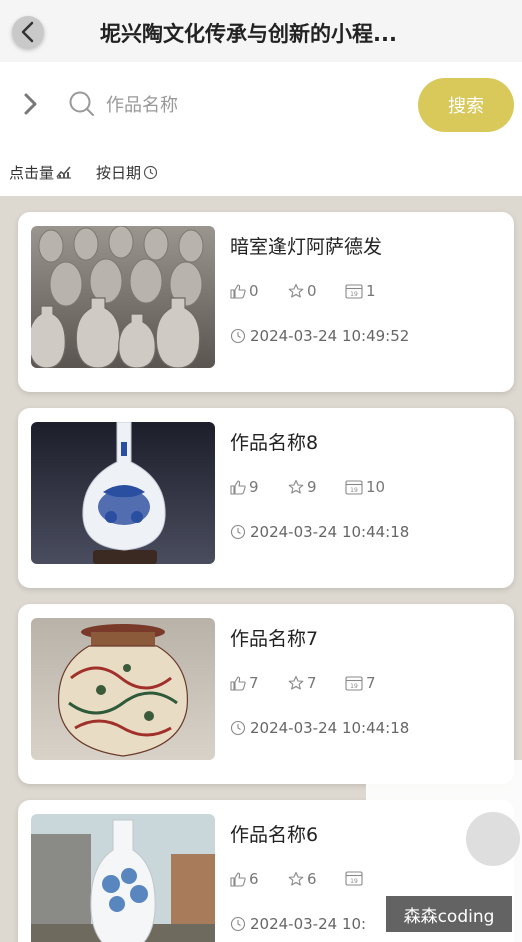 Image resolution: width=522 pixels, height=942 pixels. What do you see at coordinates (31, 104) in the screenshot?
I see `chevron-right-icon` at bounding box center [31, 104].